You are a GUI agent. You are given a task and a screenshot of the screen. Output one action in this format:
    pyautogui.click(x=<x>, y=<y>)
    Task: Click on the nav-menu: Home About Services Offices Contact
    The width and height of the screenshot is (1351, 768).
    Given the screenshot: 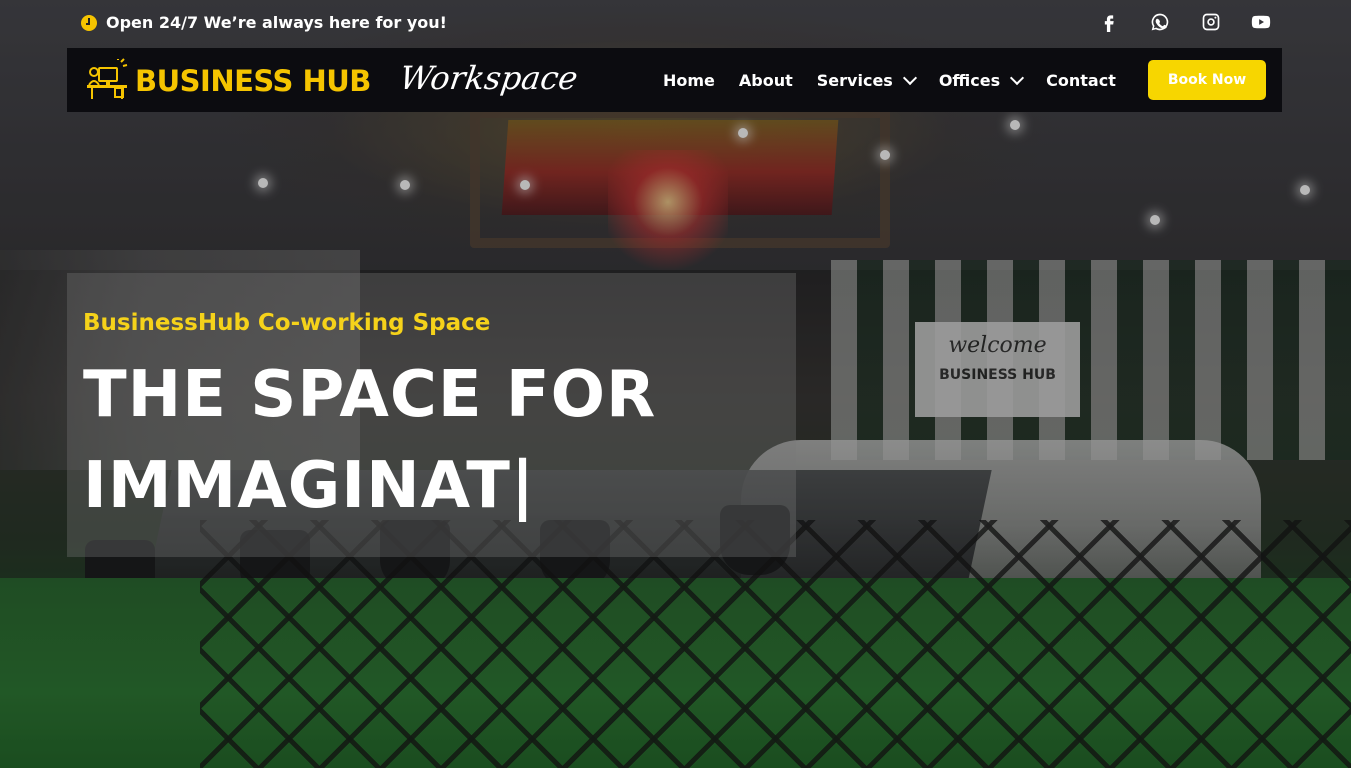 What is the action you would take?
    pyautogui.click(x=901, y=80)
    